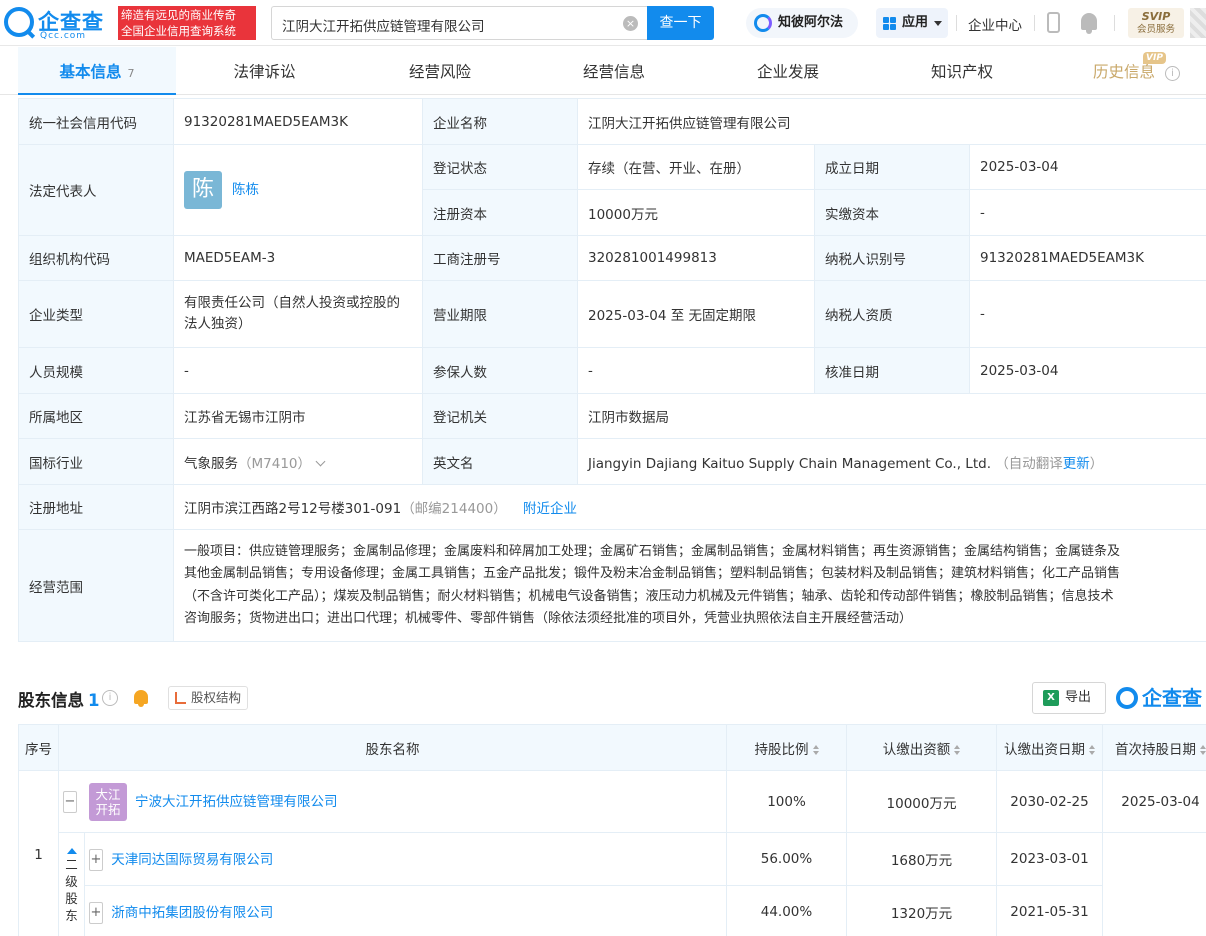 The image size is (1206, 936). Describe the element at coordinates (1053, 22) in the screenshot. I see `phone-icon` at that location.